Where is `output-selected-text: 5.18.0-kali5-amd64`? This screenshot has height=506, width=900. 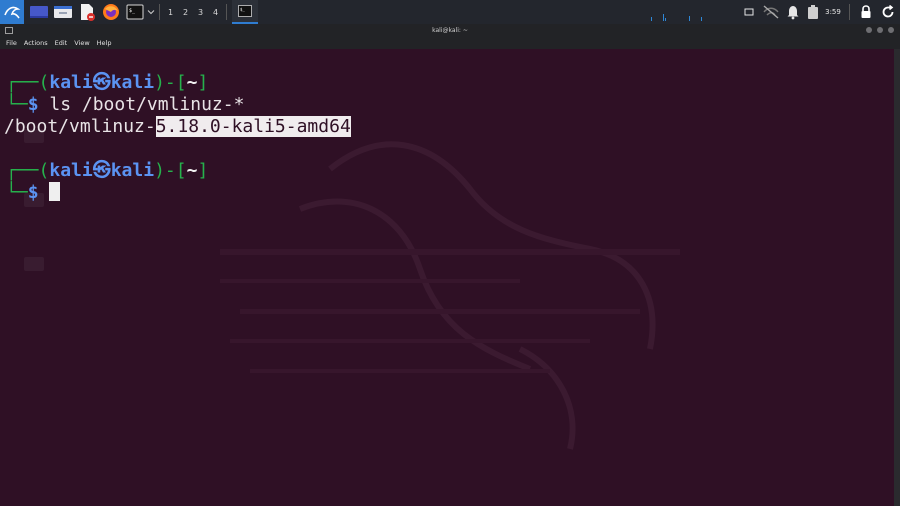 output-selected-text: 5.18.0-kali5-amd64 is located at coordinates (253, 126).